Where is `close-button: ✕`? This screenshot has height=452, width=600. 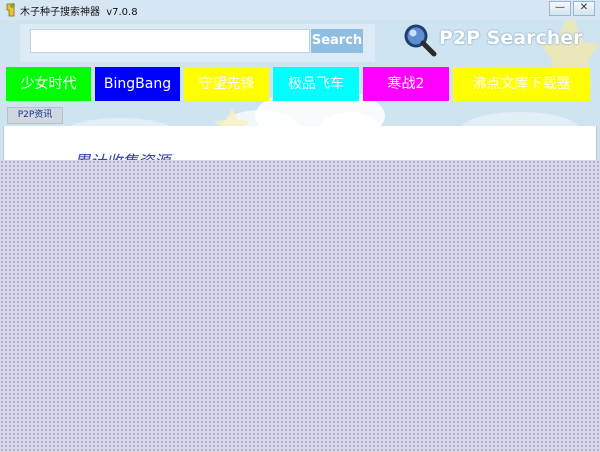
close-button: ✕ is located at coordinates (584, 8).